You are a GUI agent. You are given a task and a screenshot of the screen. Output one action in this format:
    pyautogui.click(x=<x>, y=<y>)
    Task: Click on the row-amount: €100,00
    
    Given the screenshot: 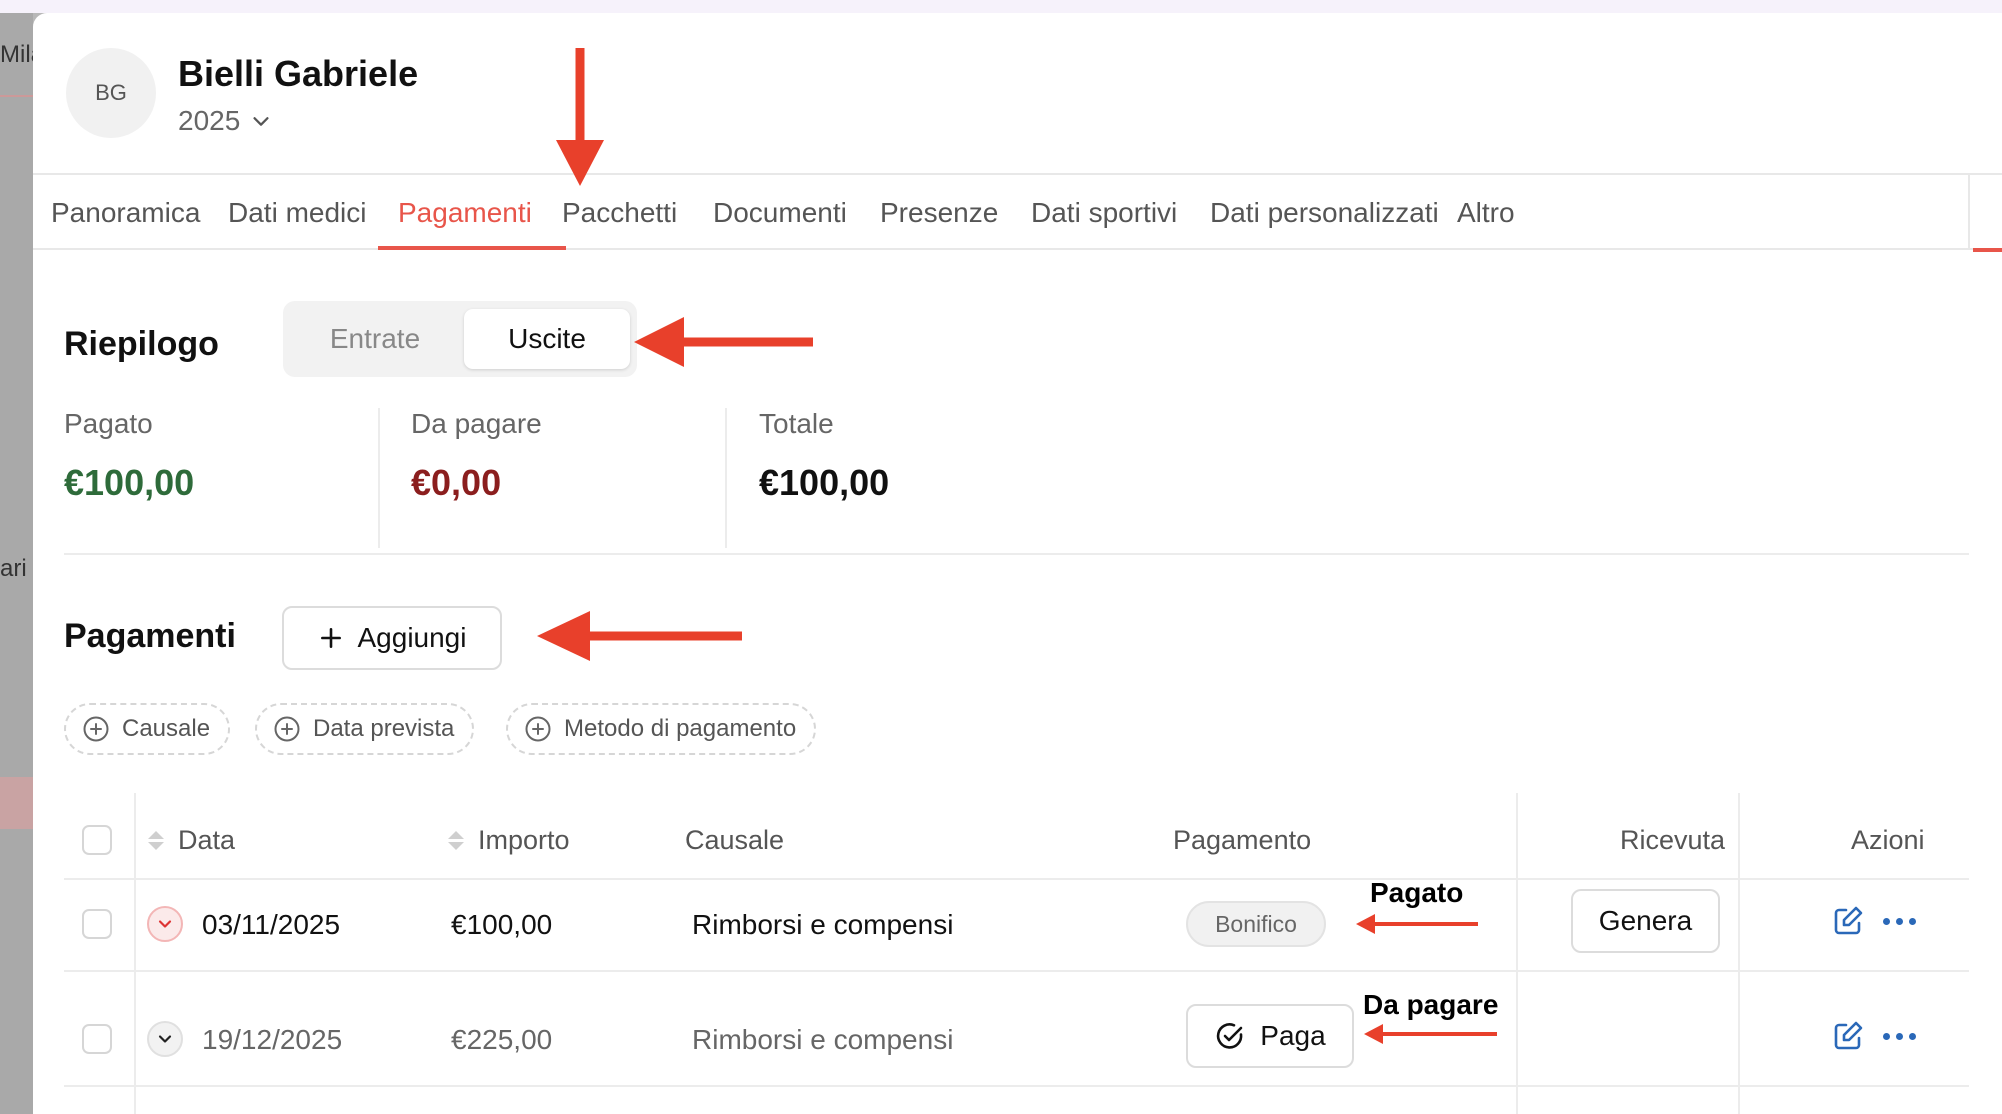 What is the action you would take?
    pyautogui.click(x=502, y=924)
    